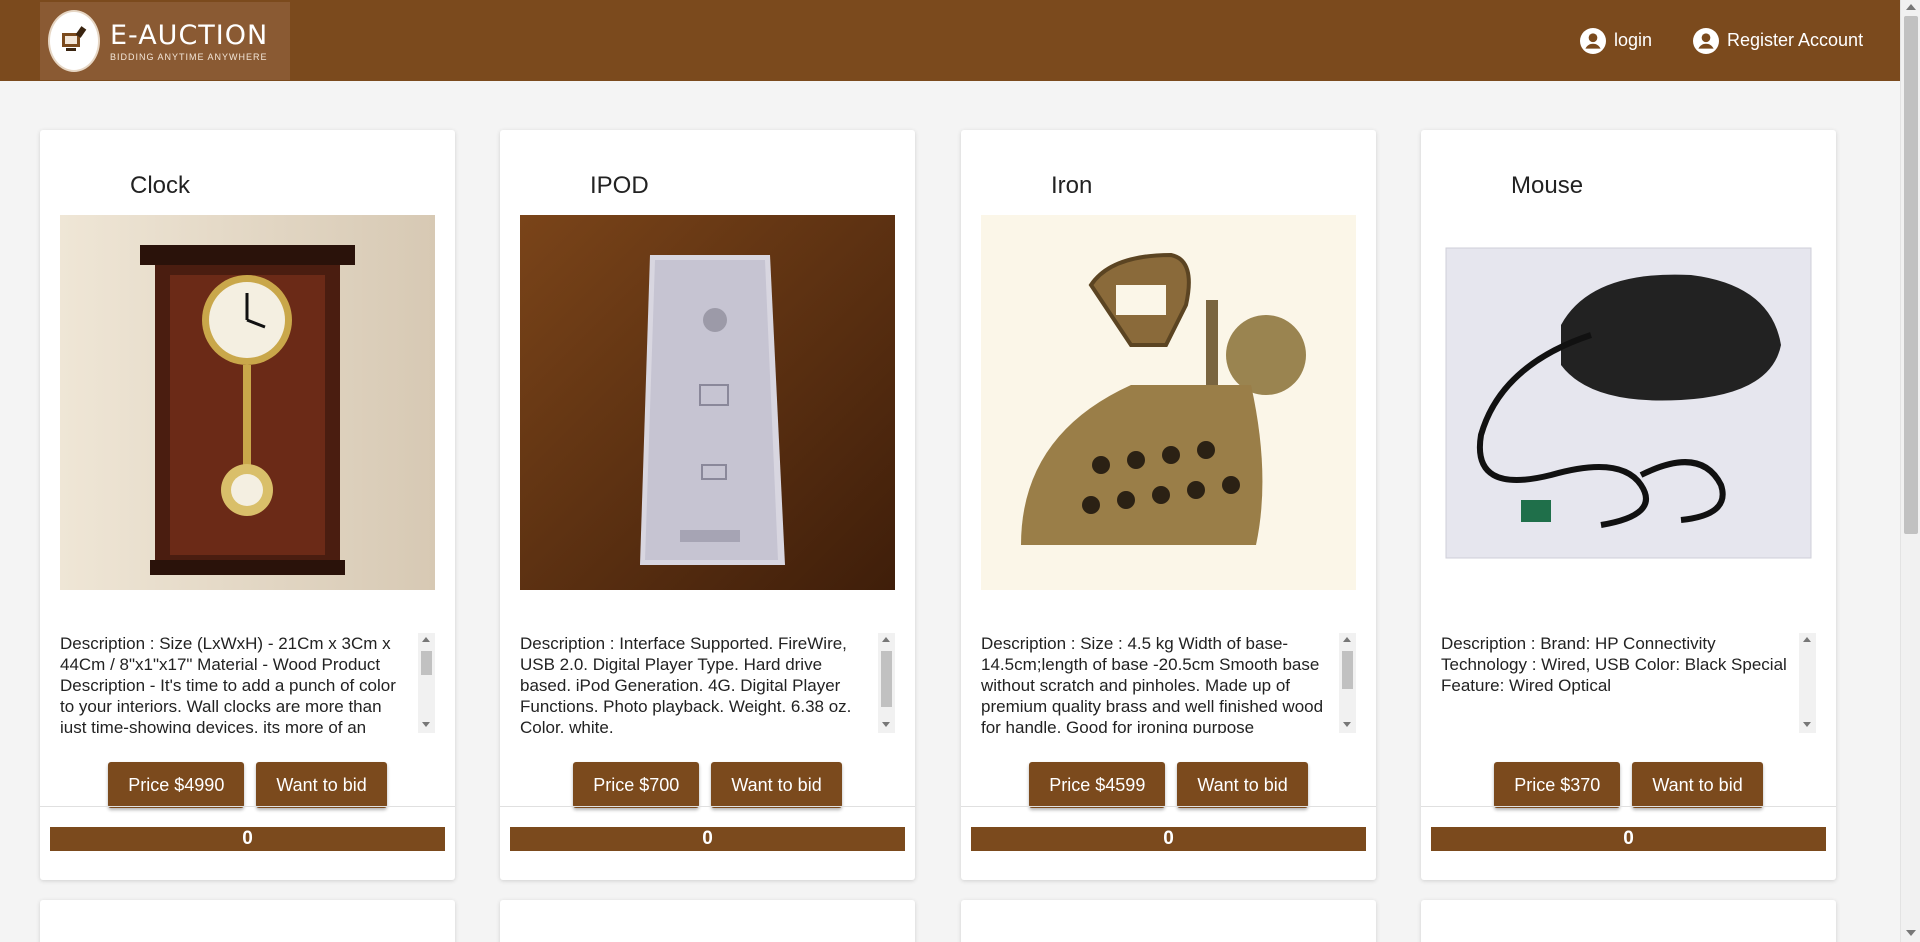  I want to click on price-button: Price $700, so click(636, 785).